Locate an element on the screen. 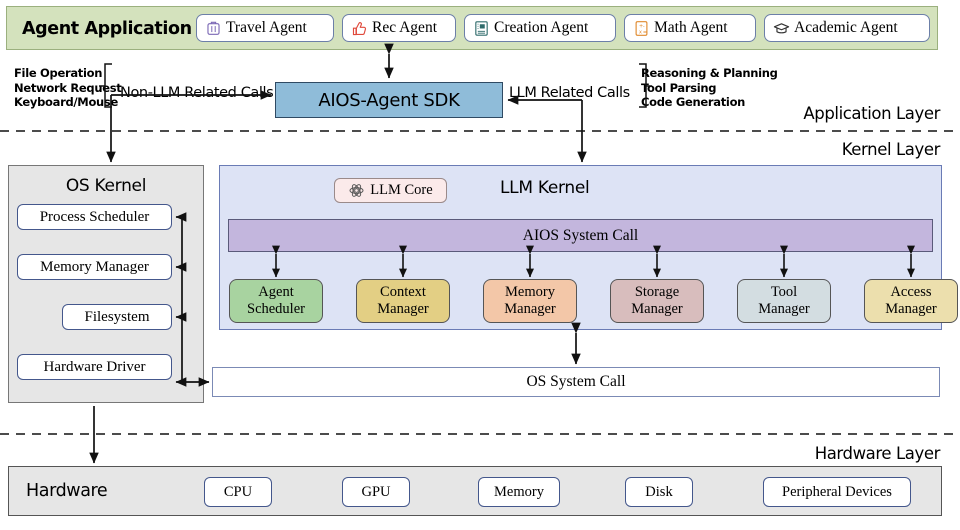 This screenshot has height=530, width=960. agent-chip-label: Creation Agent is located at coordinates (541, 28).